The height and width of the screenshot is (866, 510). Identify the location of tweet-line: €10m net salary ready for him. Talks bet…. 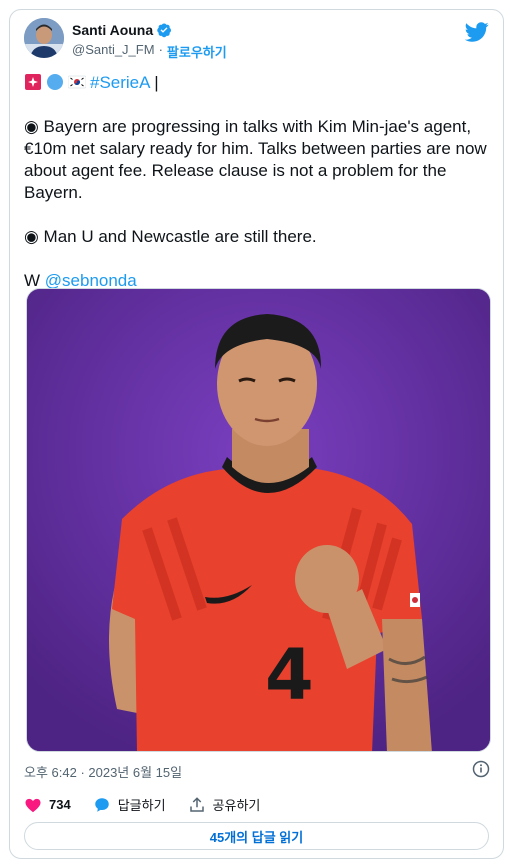
(255, 148).